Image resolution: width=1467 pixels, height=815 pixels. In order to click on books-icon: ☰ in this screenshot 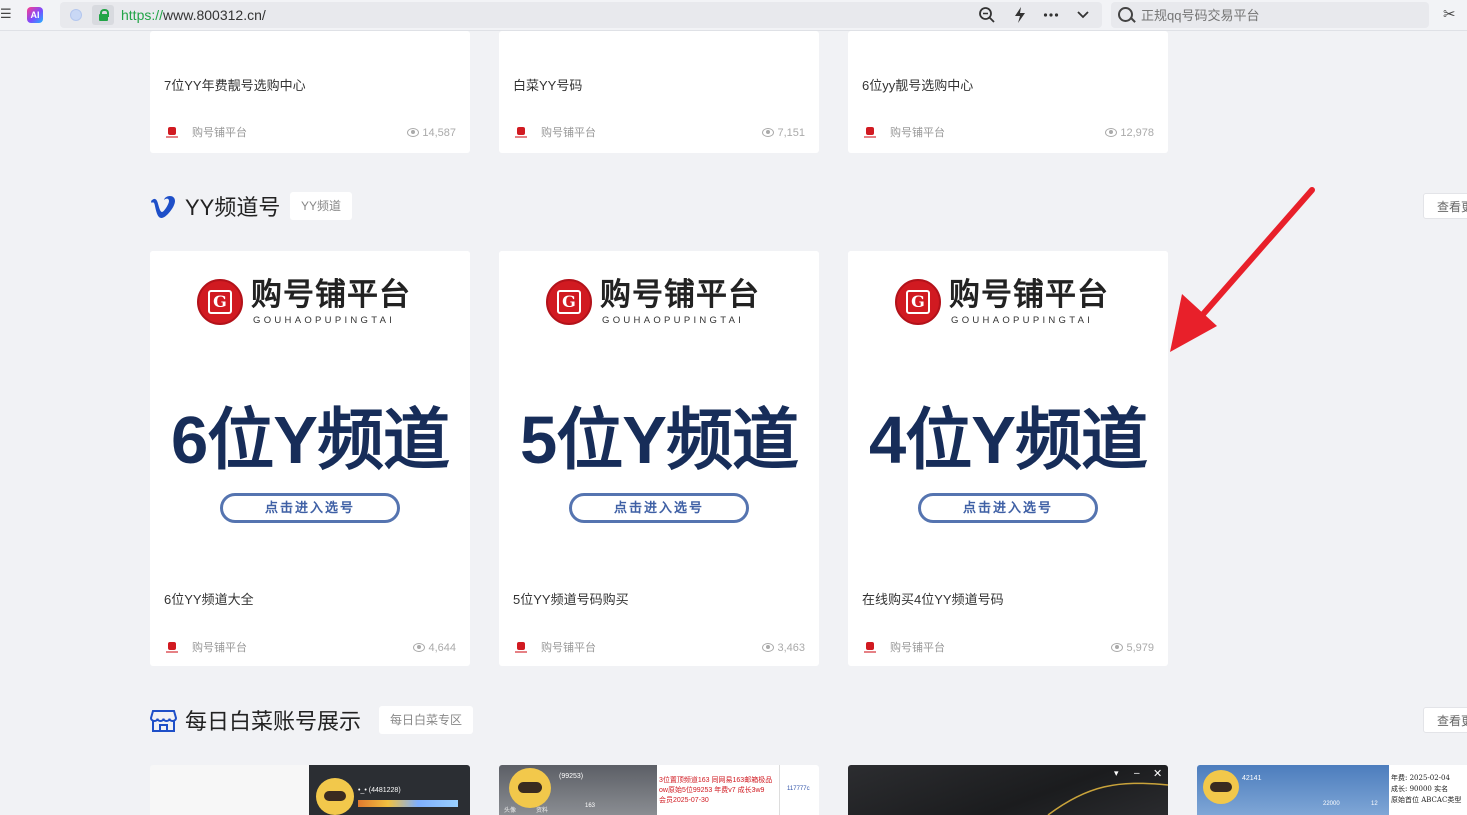, I will do `click(7, 14)`.